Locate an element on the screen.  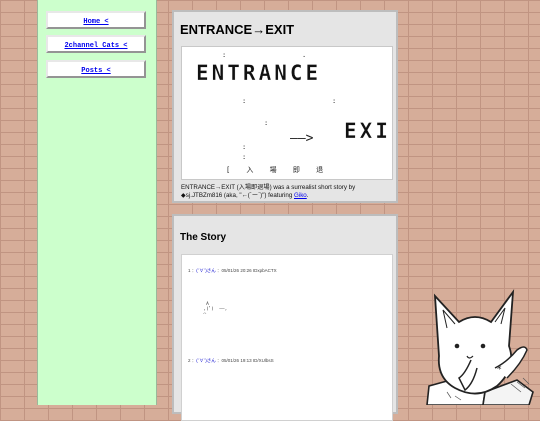
ascii-art-footer: [ 入 場 即 退 is located at coordinates (278, 170).